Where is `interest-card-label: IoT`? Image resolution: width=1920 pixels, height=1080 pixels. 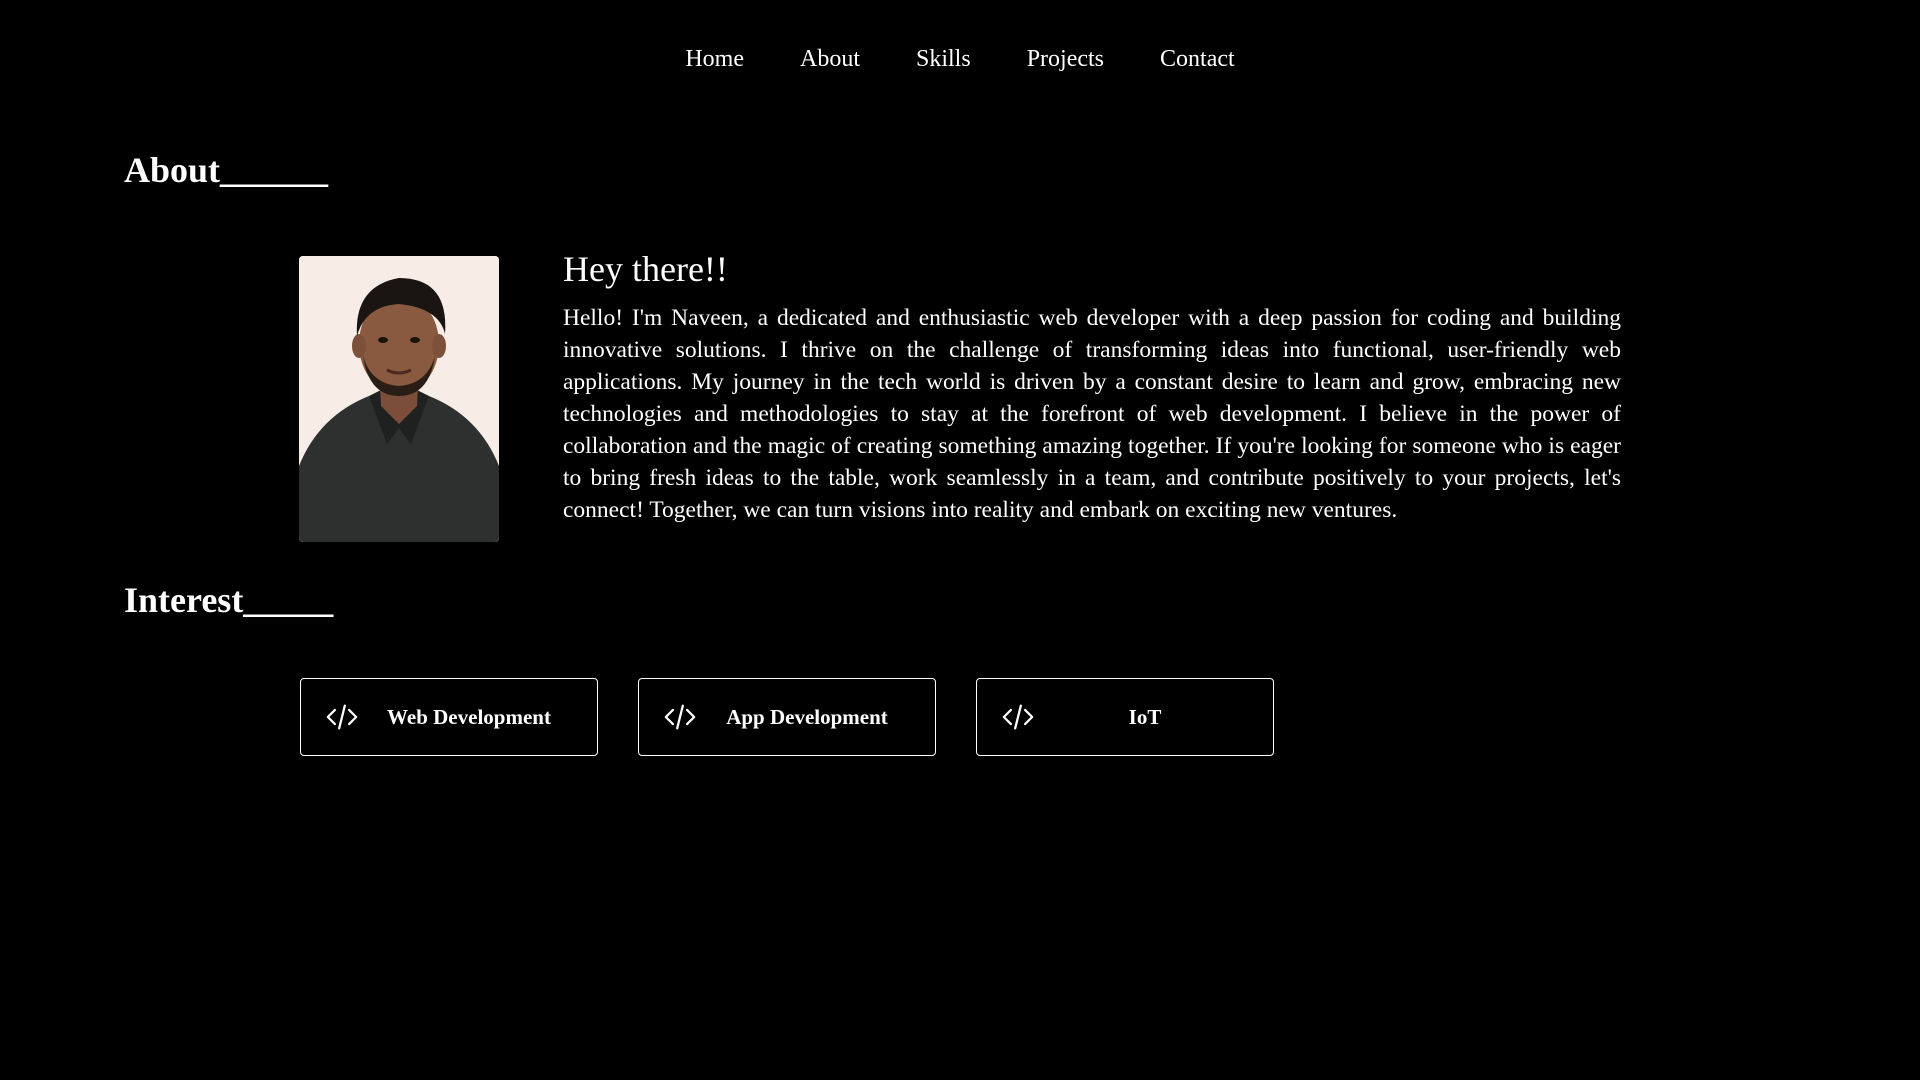
interest-card-label: IoT is located at coordinates (1145, 716).